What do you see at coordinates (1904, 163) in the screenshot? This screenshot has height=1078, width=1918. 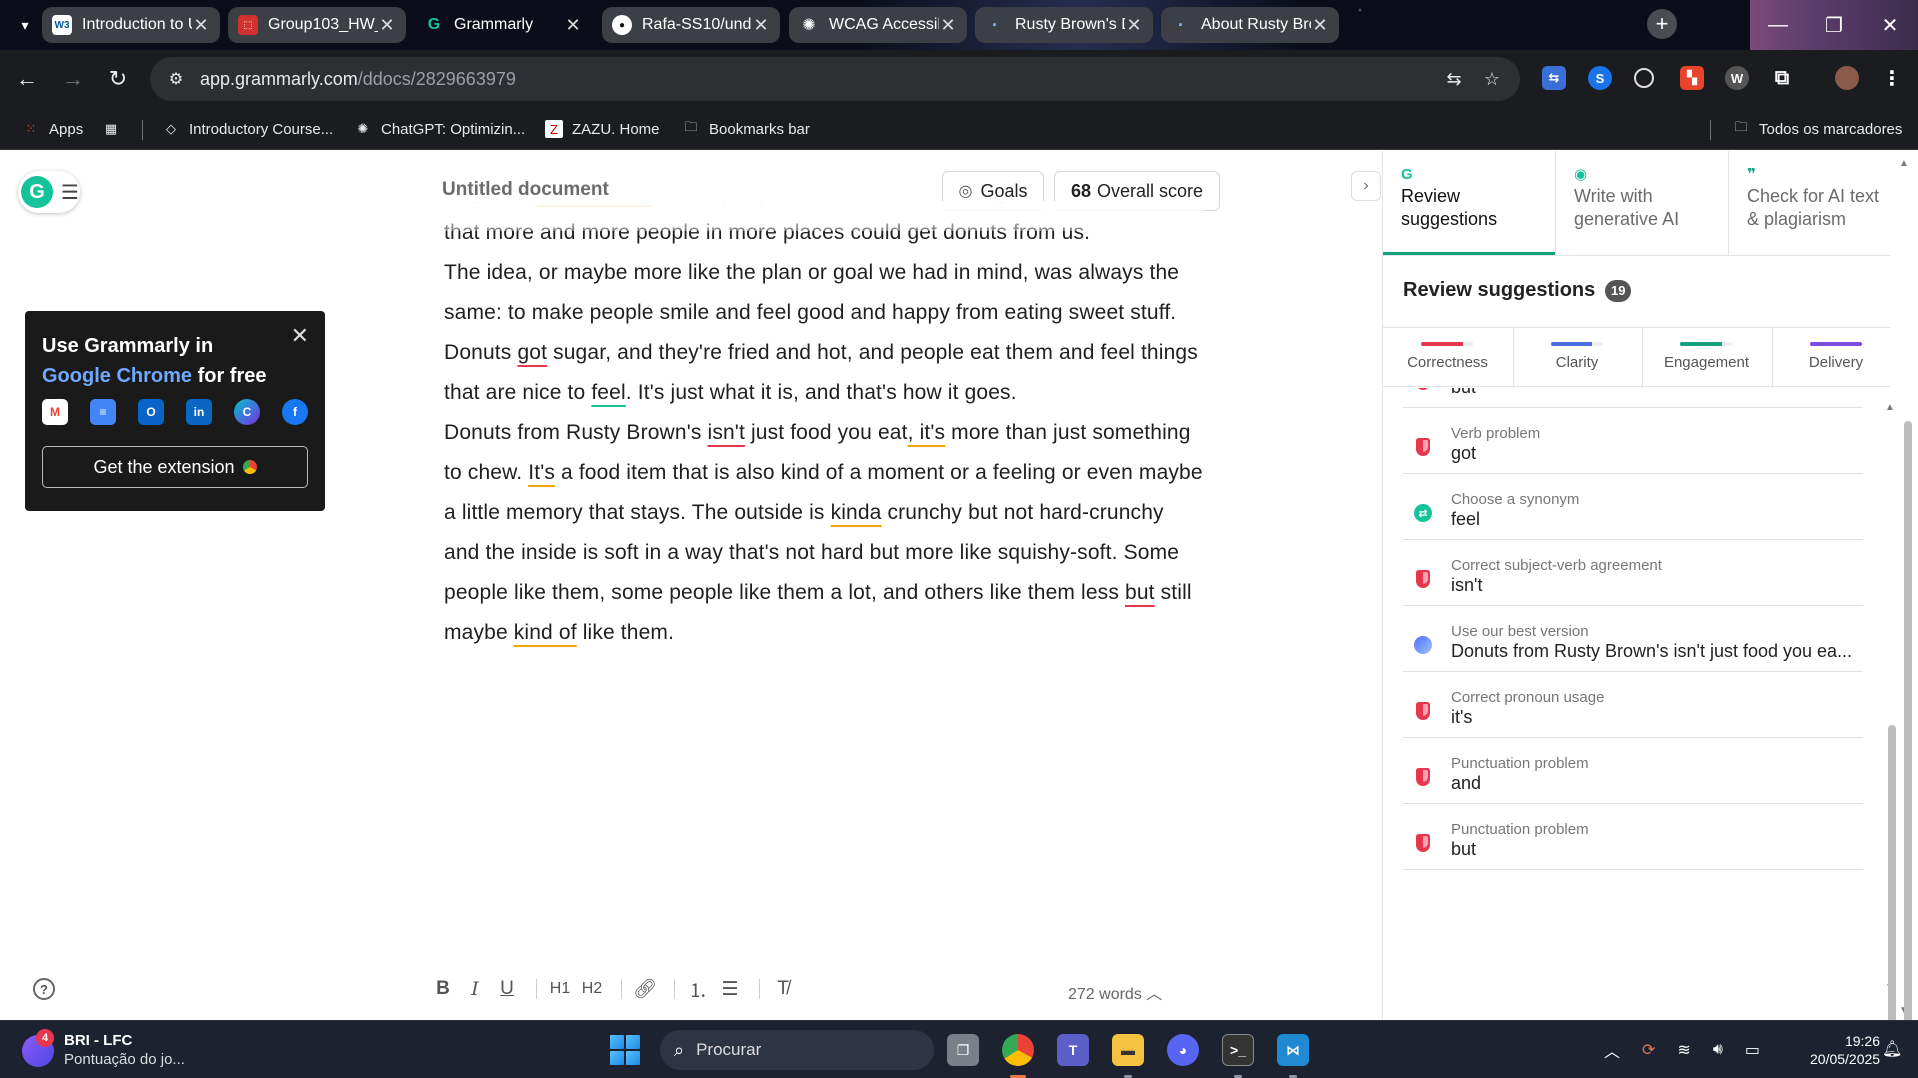 I see `scroll-up-icon: ▲` at bounding box center [1904, 163].